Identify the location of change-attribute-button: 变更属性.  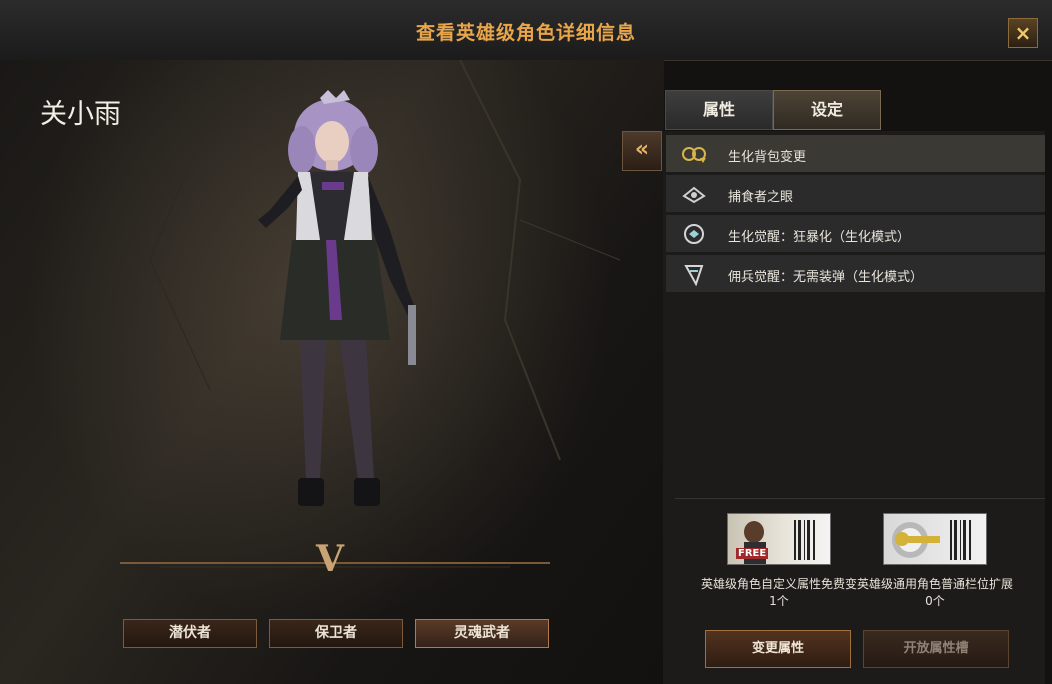
(778, 649).